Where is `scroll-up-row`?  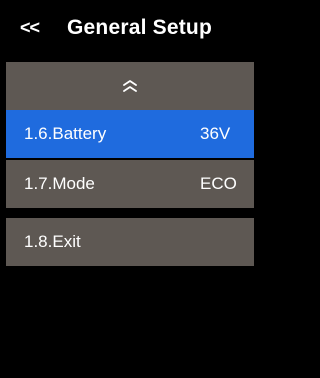
scroll-up-row is located at coordinates (130, 86).